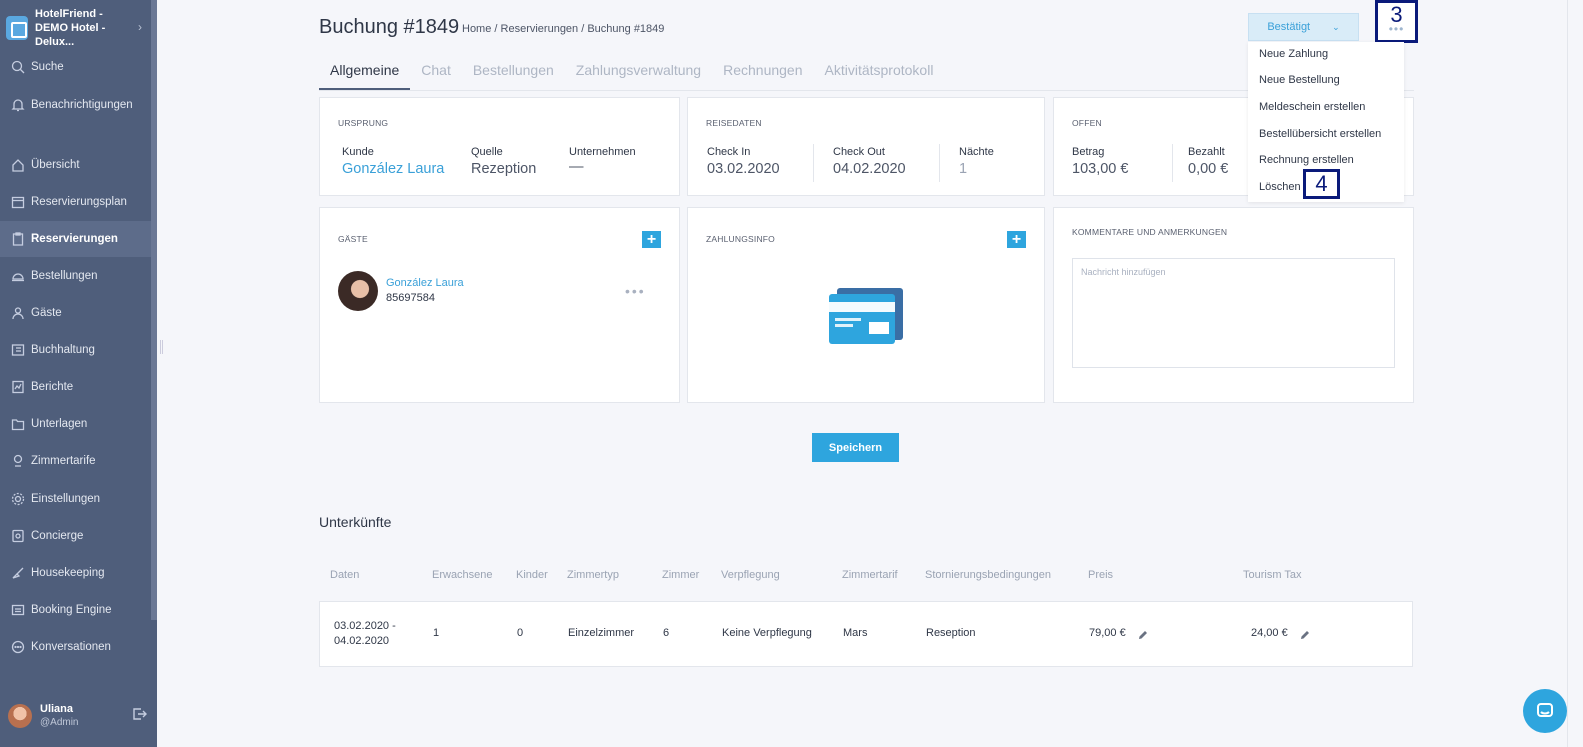 The height and width of the screenshot is (747, 1583). Describe the element at coordinates (75, 499) in the screenshot. I see `sidebar-item-settings: Einstellungen` at that location.